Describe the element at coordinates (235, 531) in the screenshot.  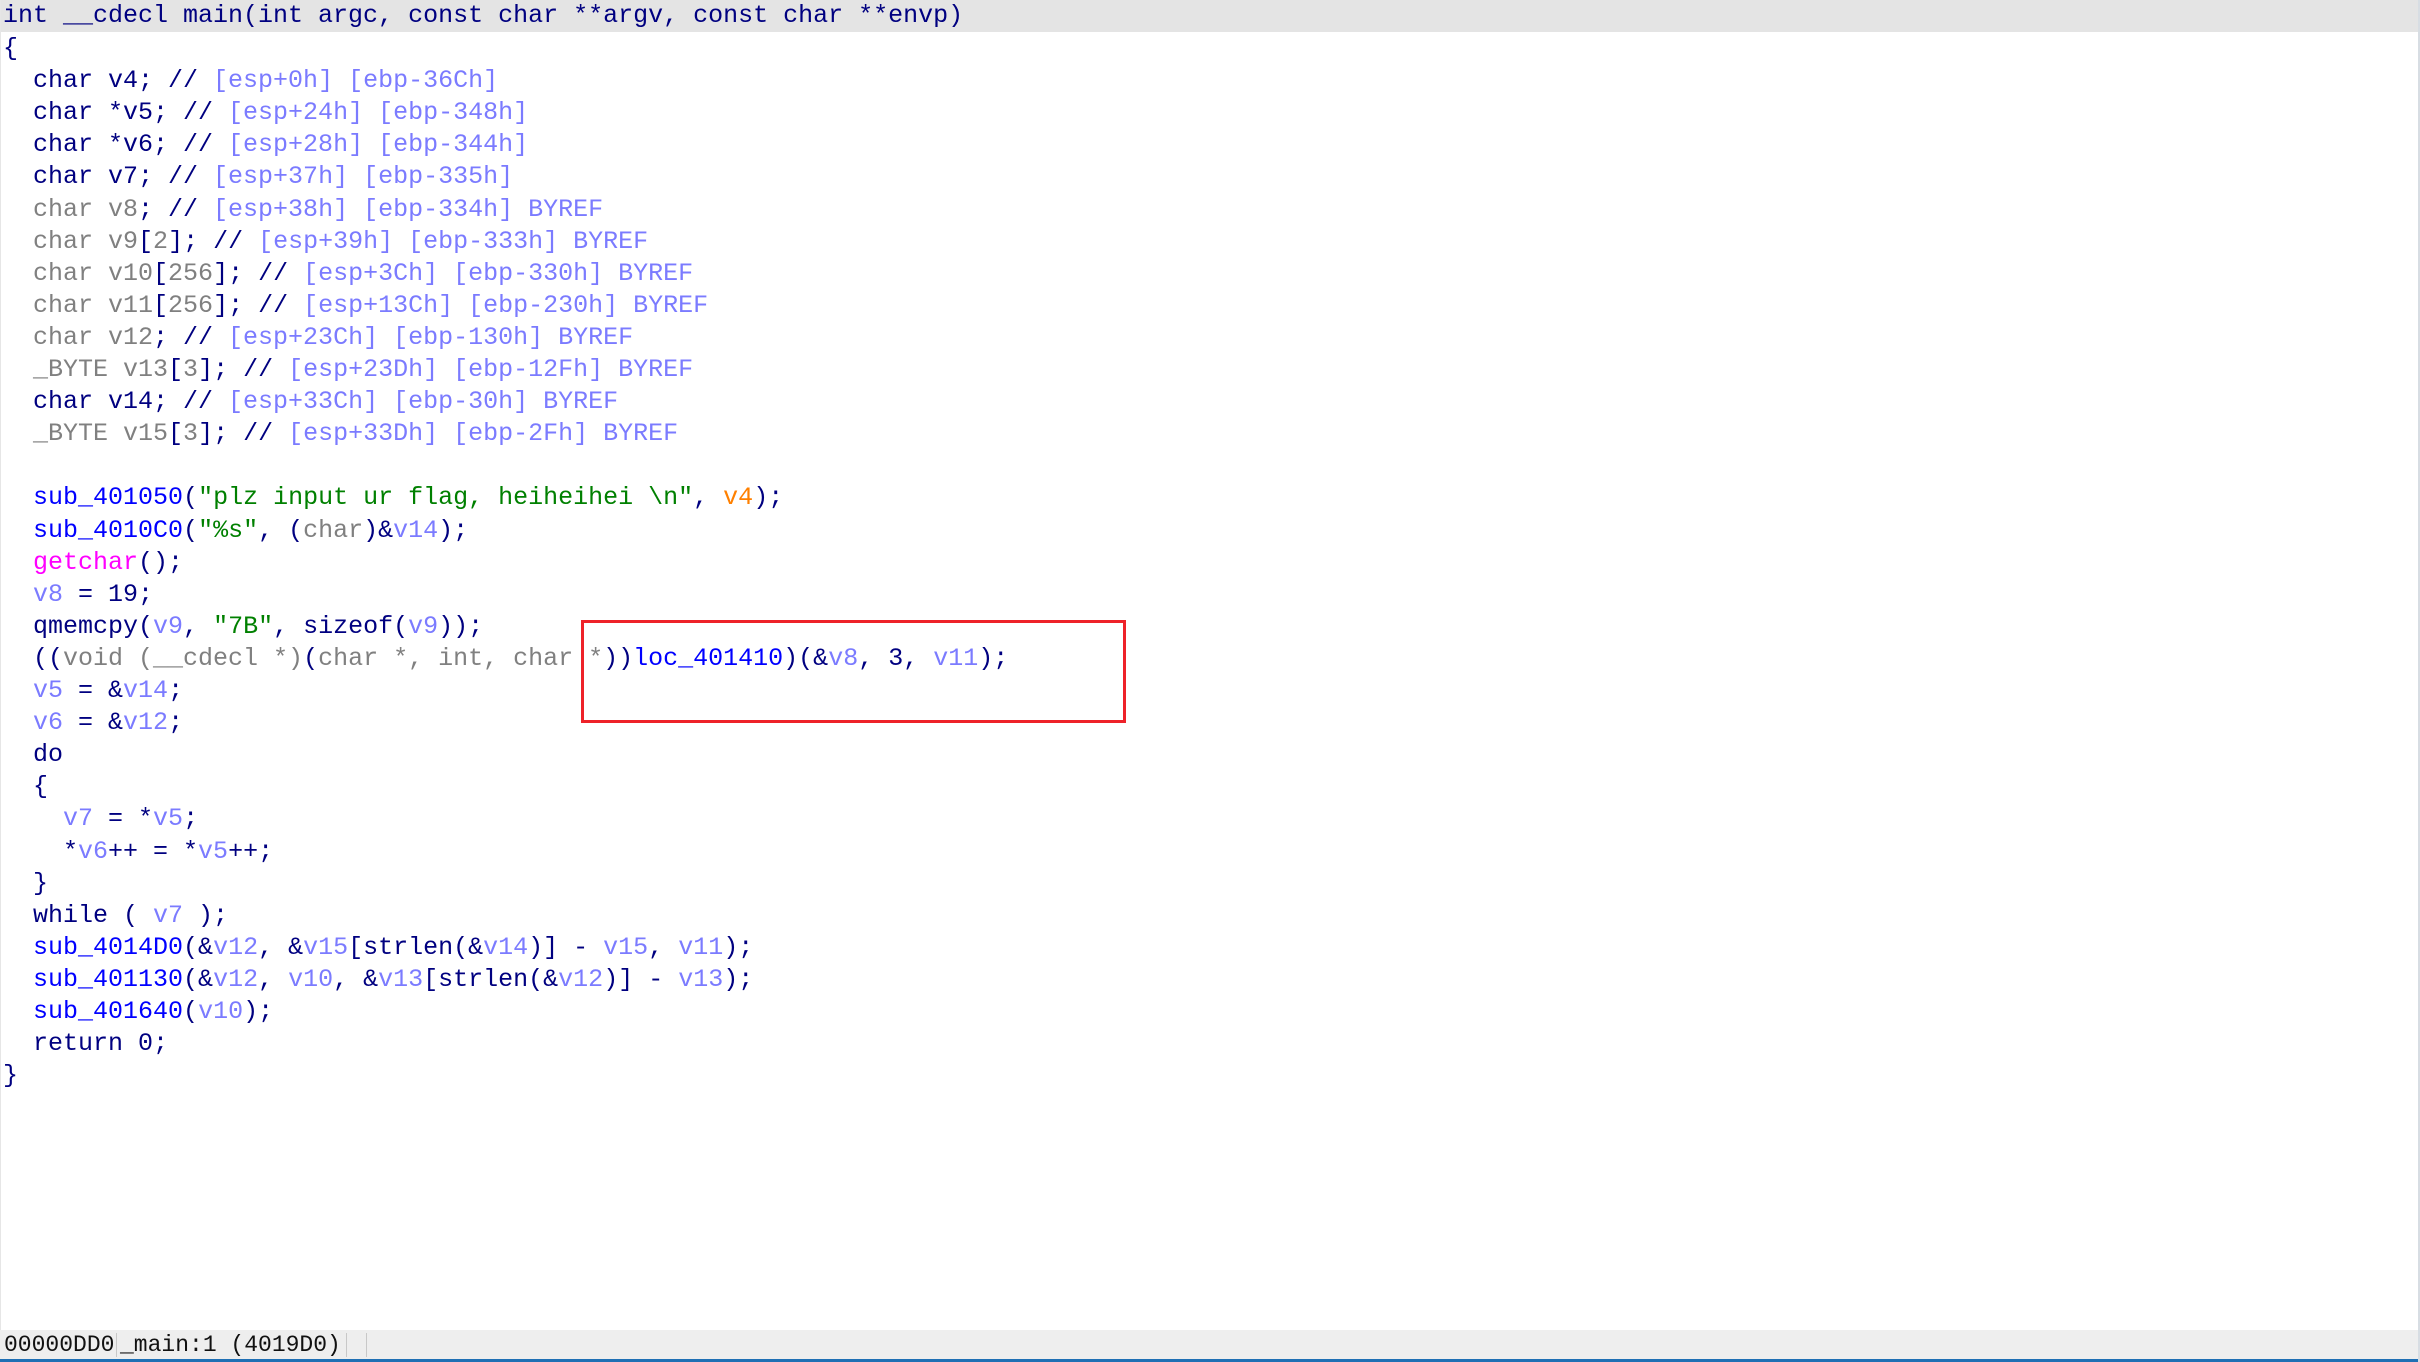
I see `code-line: sub_4010C0("%s", (char)&v14);` at that location.